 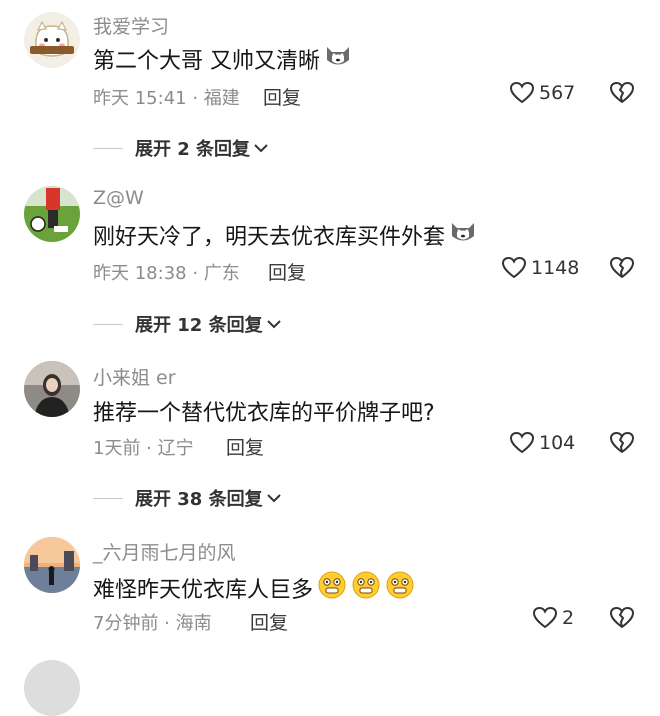 I want to click on comment-meta: 昨天 18:38 · 广东, so click(x=166, y=273).